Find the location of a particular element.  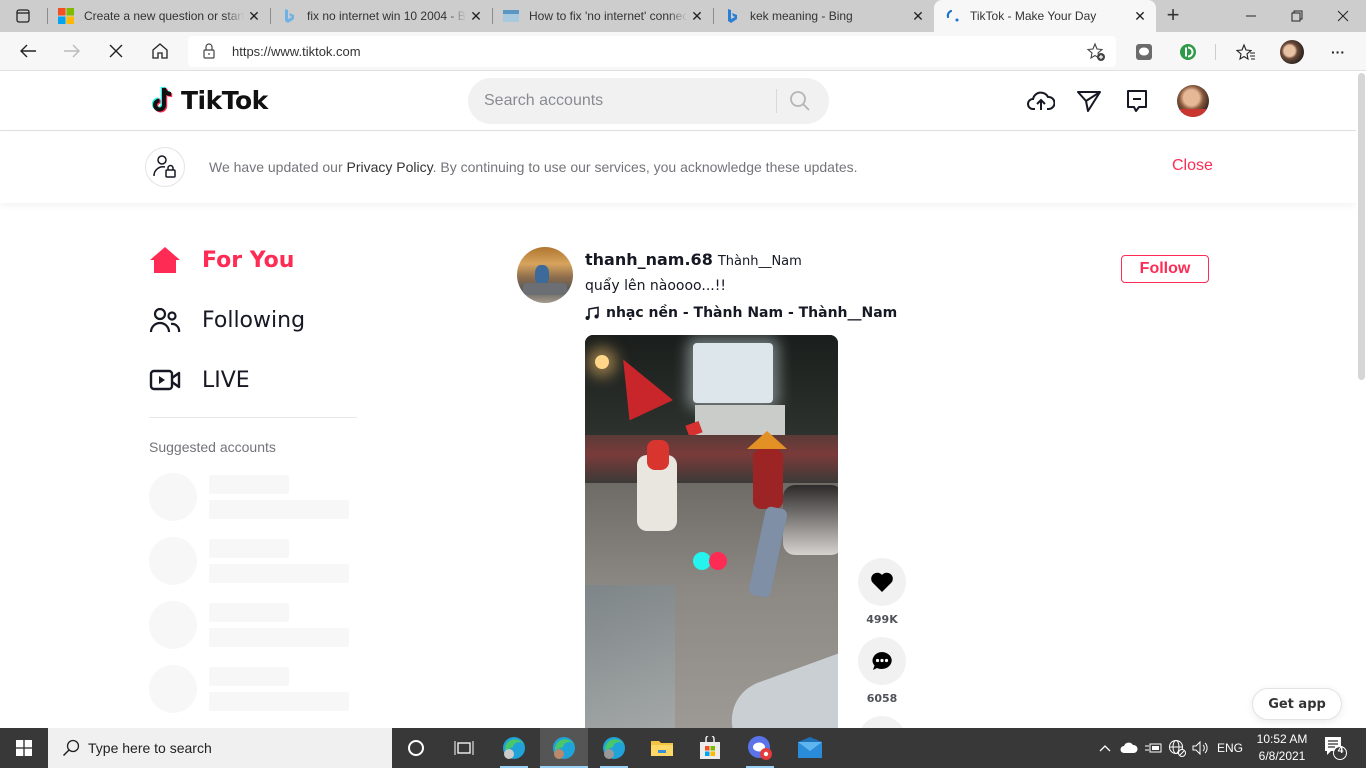

line-extension-button is located at coordinates (1144, 52).